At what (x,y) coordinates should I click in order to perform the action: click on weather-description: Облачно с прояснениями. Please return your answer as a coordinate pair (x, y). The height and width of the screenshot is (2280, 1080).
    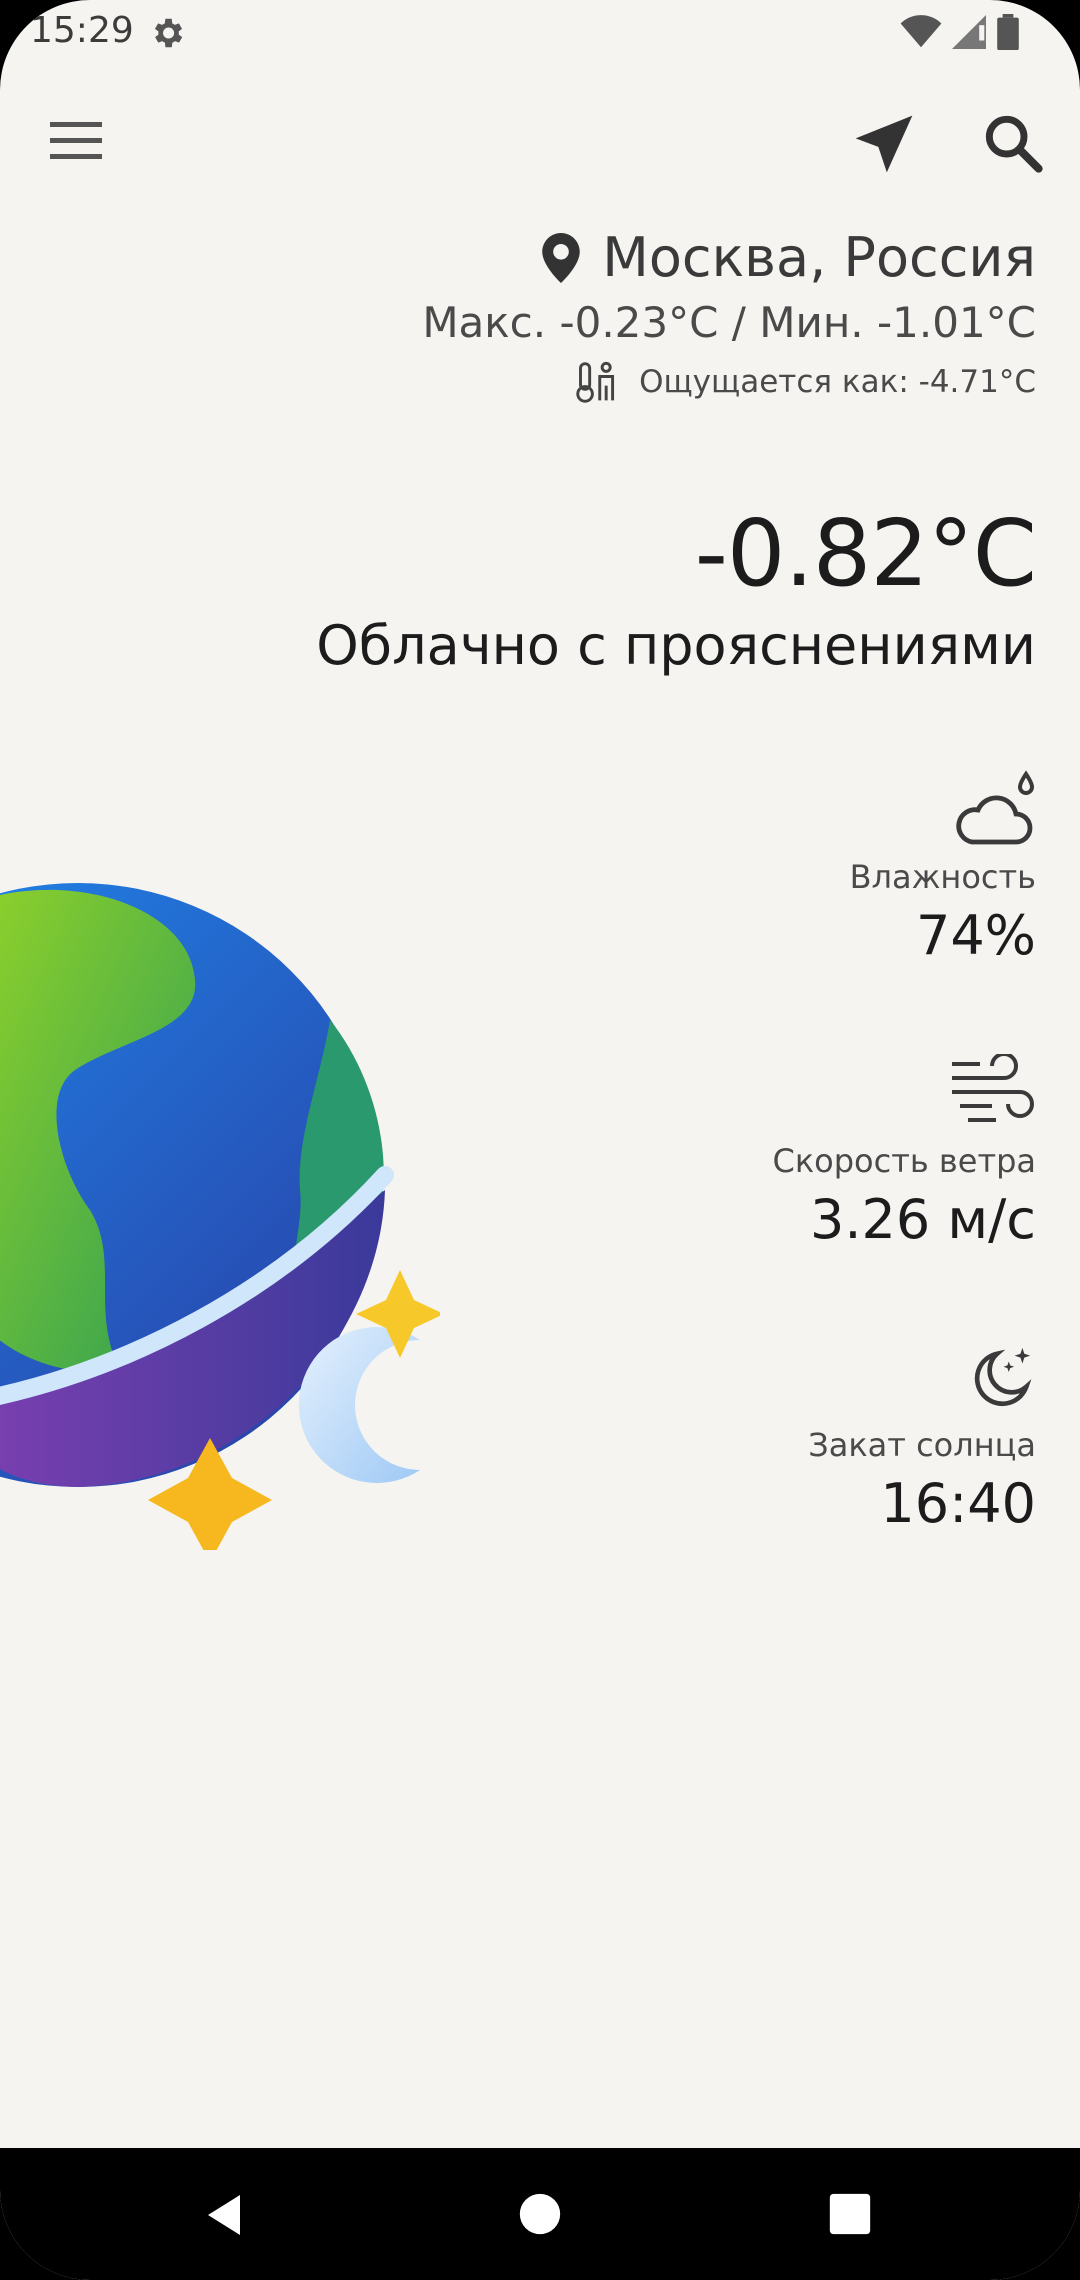
    Looking at the image, I should click on (676, 645).